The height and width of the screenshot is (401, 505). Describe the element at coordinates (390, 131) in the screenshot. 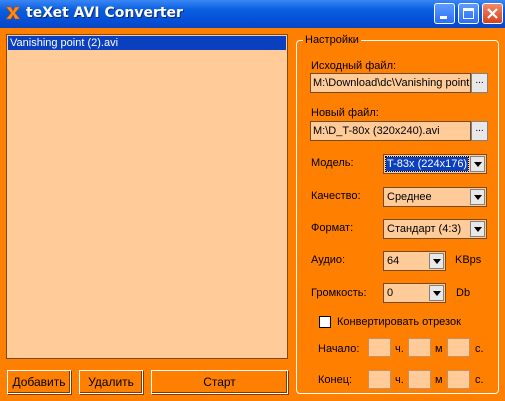

I see `new-file-field: M:\D_T-80x (320x240).avi` at that location.